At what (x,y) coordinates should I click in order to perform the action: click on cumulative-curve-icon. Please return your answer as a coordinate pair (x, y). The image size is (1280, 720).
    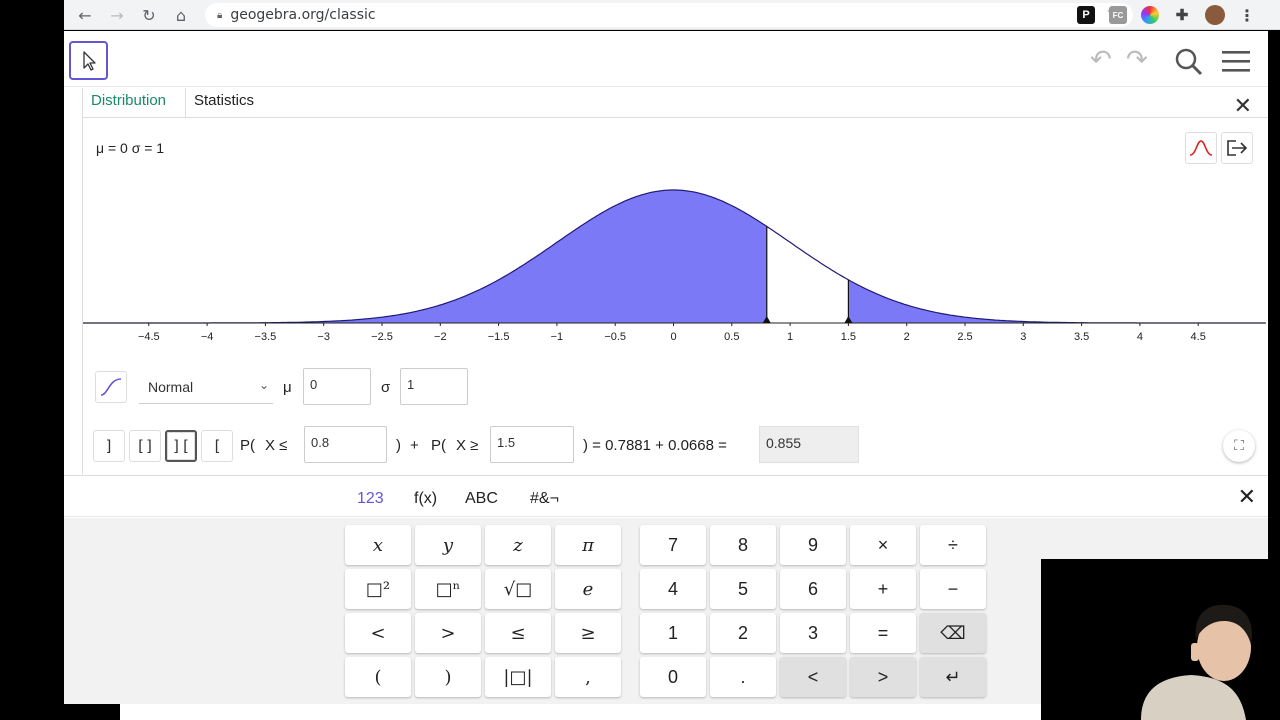
    Looking at the image, I should click on (111, 387).